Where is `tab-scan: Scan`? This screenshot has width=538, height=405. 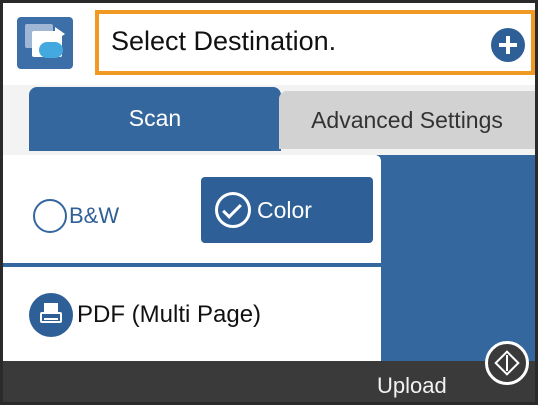 tab-scan: Scan is located at coordinates (155, 119).